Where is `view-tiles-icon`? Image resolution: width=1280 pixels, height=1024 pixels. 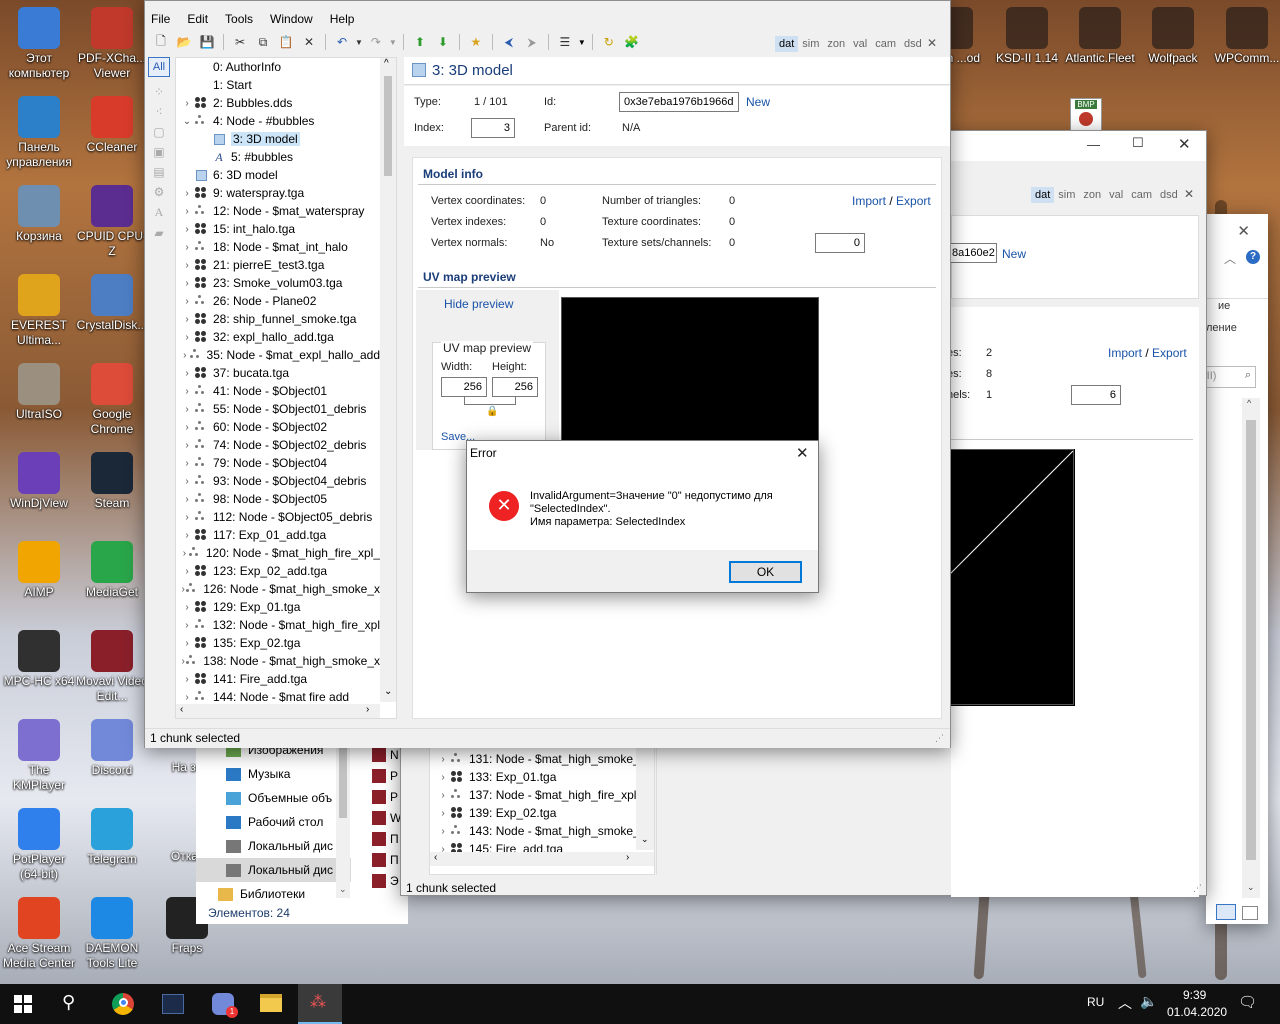 view-tiles-icon is located at coordinates (1250, 913).